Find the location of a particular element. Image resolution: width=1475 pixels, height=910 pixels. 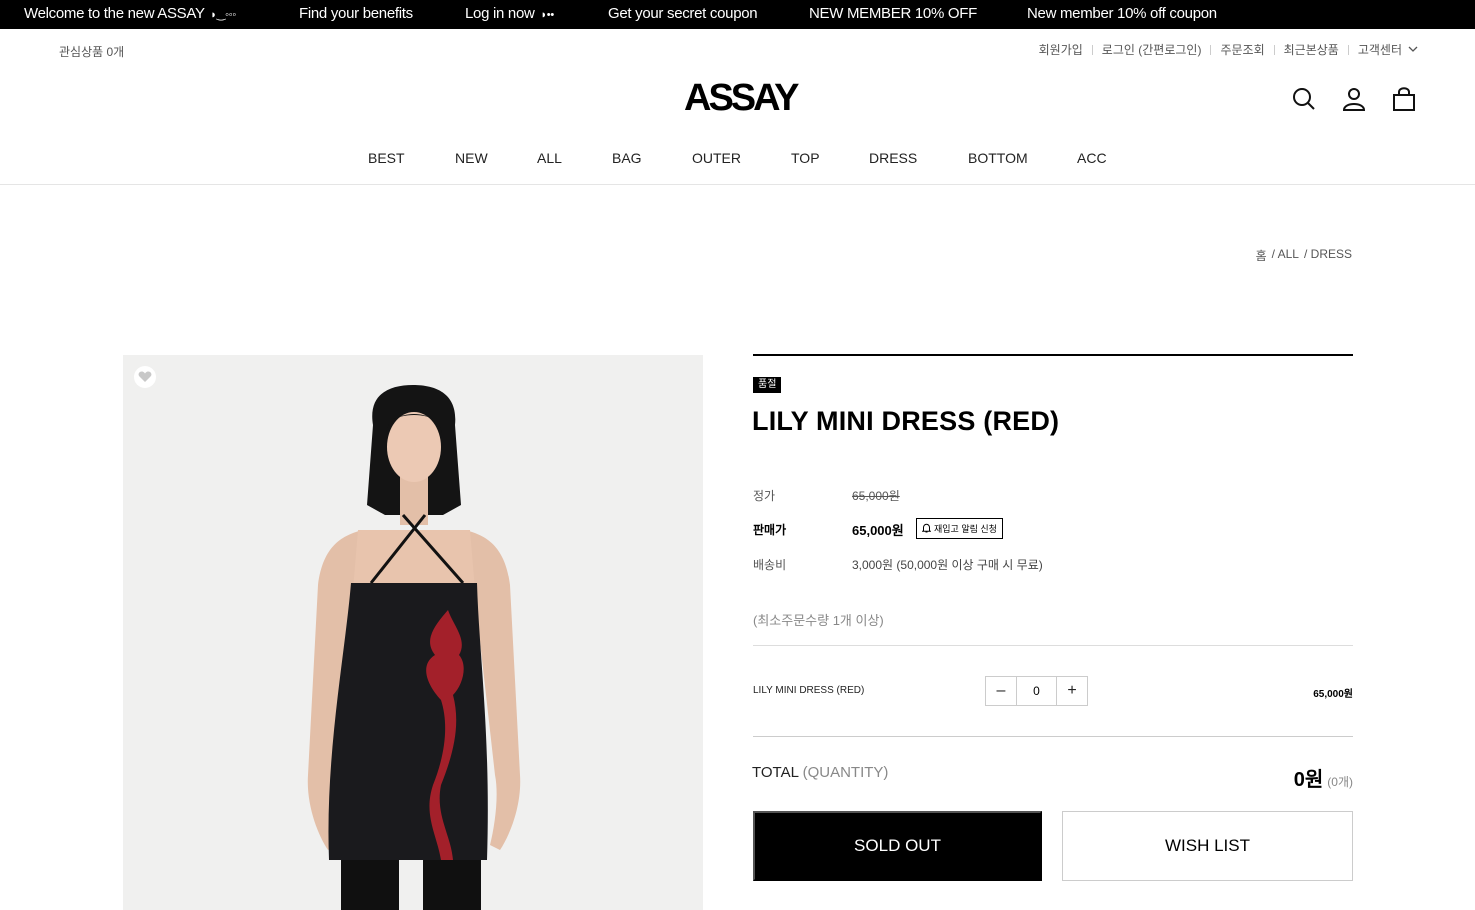

utility-links: 회원가입 로그인 (간편로그인) 주문조회 최근본상품 고객센터 is located at coordinates (1228, 49).